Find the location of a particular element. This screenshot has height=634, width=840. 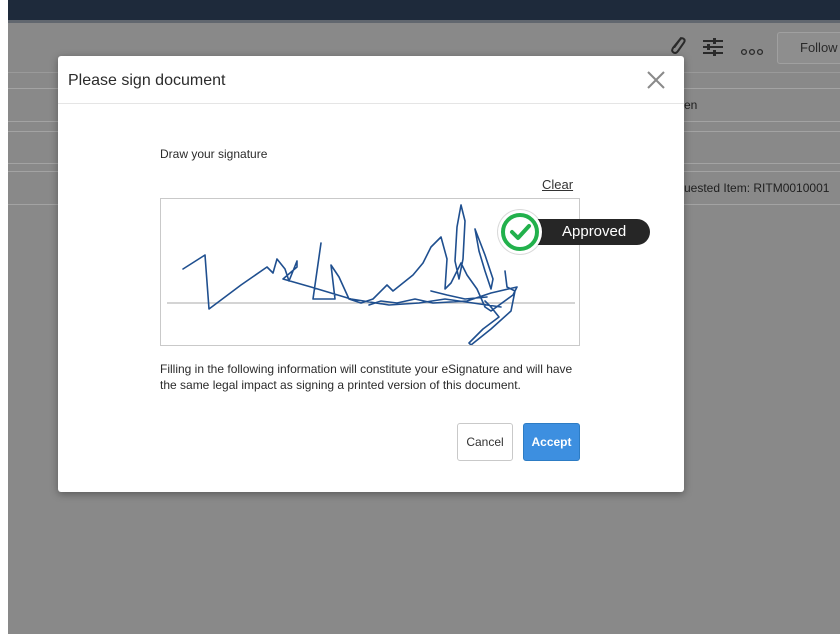

clear-signature-link: Clear is located at coordinates (557, 184).